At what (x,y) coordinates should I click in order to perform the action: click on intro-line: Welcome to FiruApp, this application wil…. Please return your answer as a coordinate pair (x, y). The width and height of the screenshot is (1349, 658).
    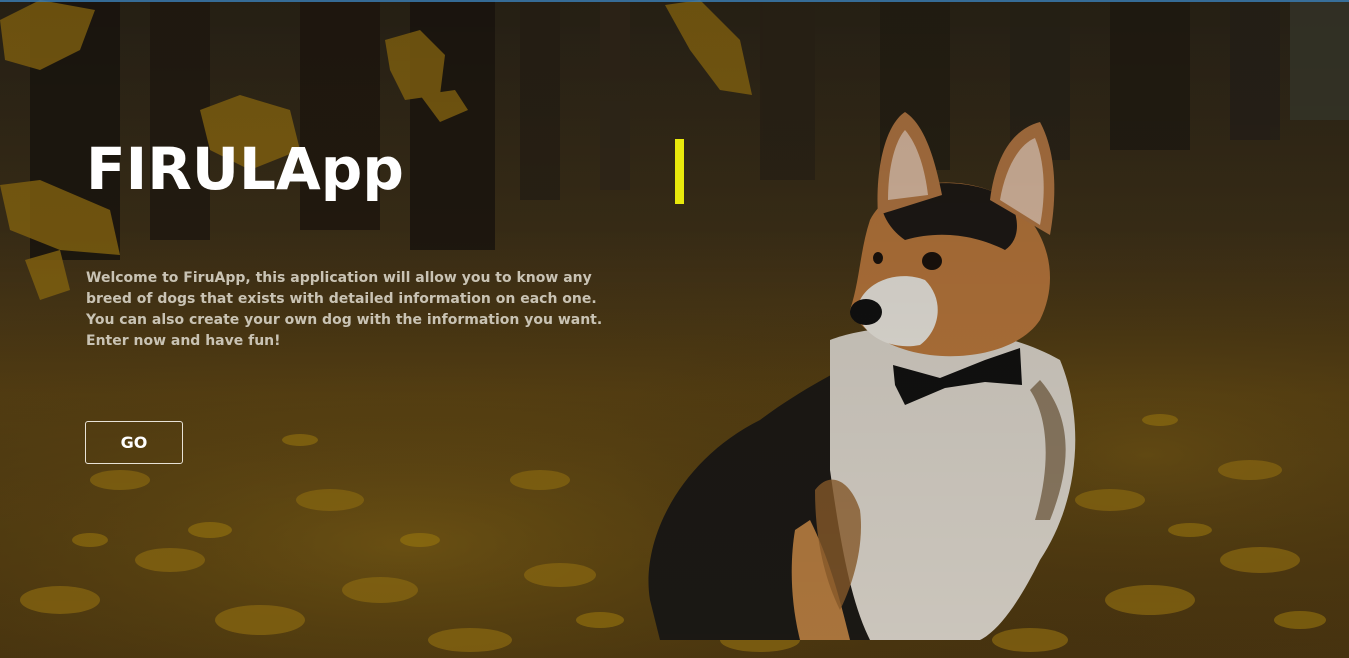
    Looking at the image, I should click on (339, 278).